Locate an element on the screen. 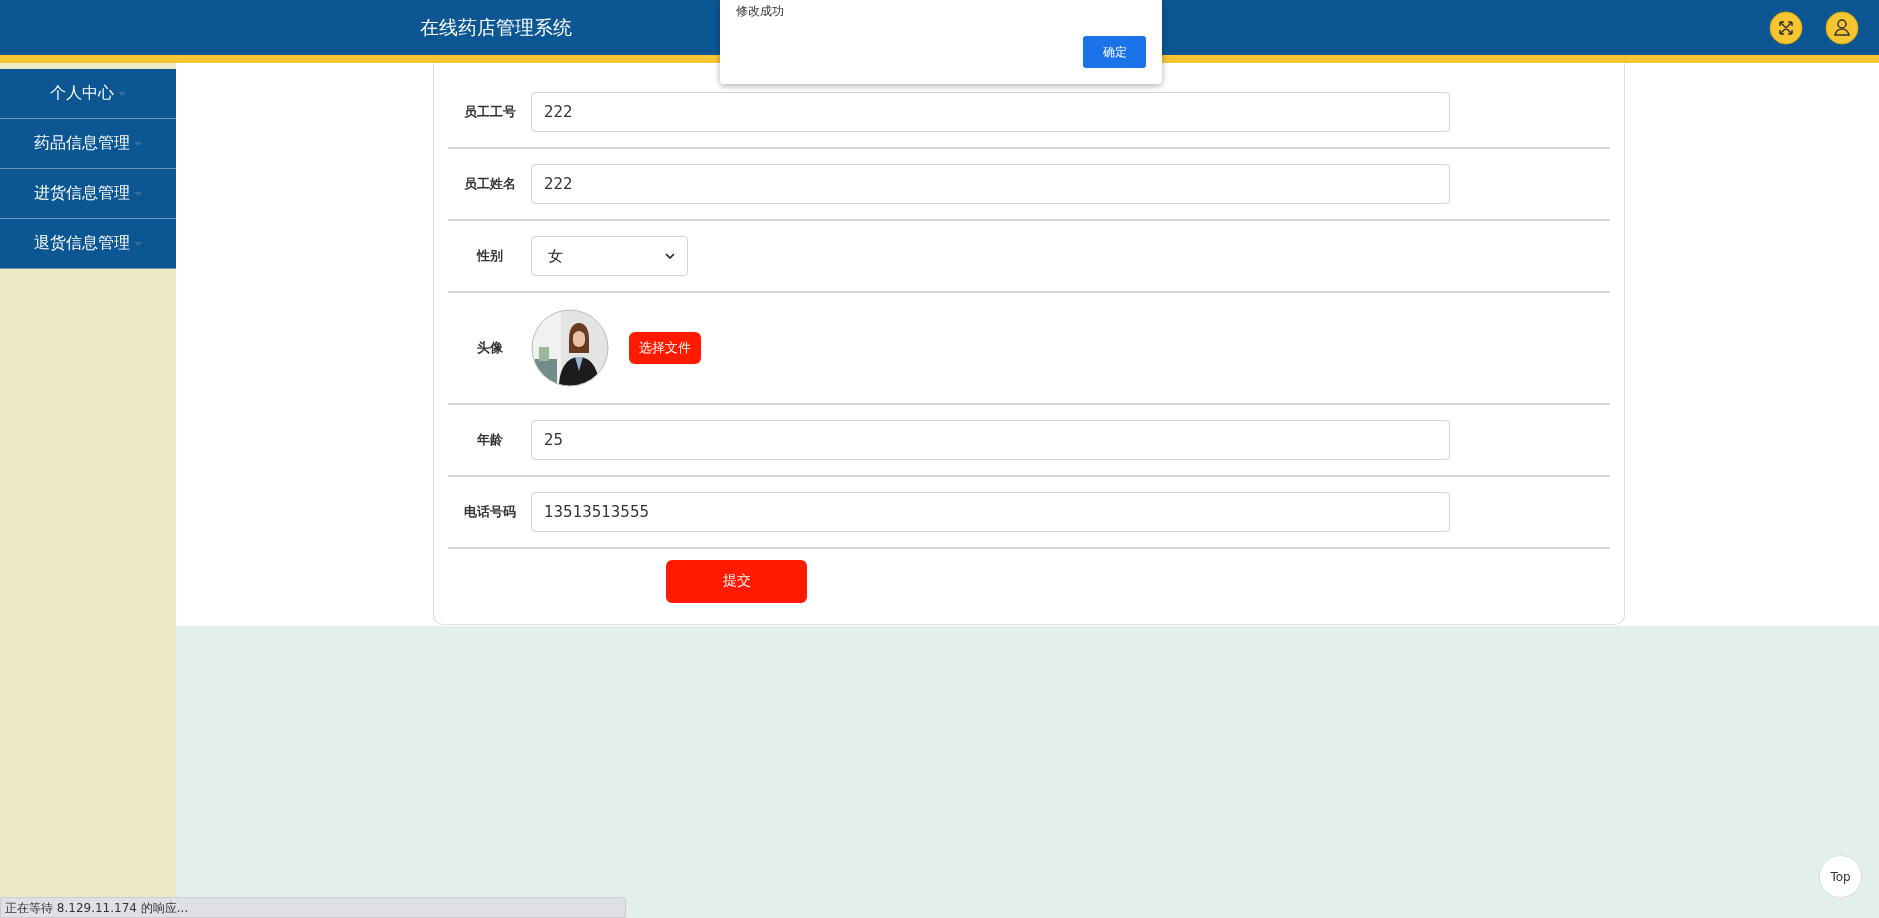 The width and height of the screenshot is (1879, 918). sidebar-item: 进货信息管理 is located at coordinates (88, 194).